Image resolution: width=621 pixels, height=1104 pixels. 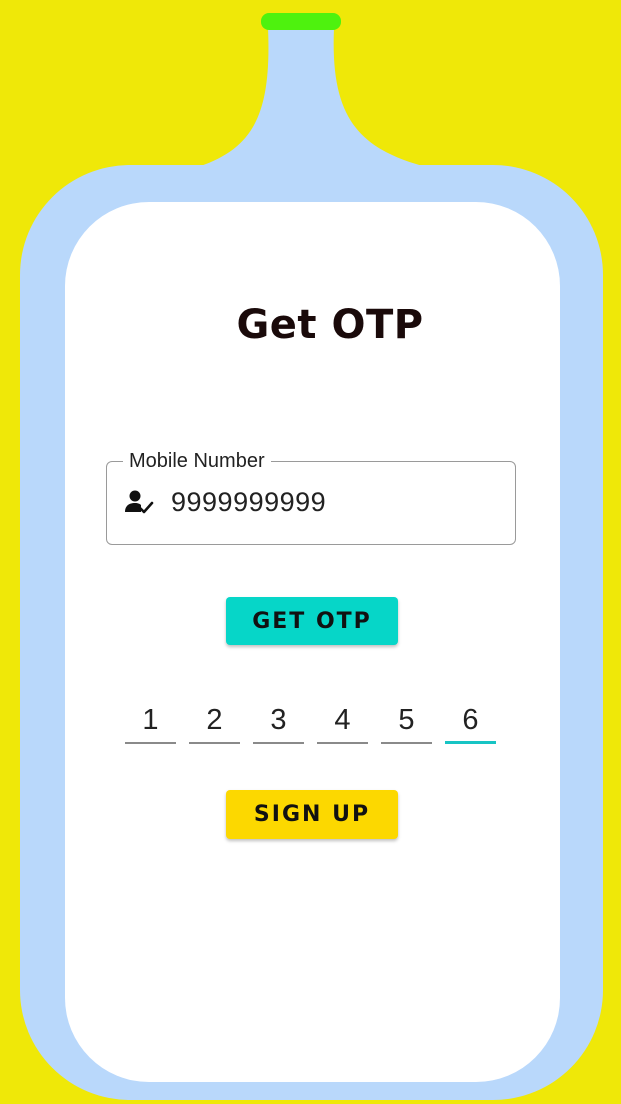 What do you see at coordinates (342, 722) in the screenshot?
I see `otp-digit-4: 4` at bounding box center [342, 722].